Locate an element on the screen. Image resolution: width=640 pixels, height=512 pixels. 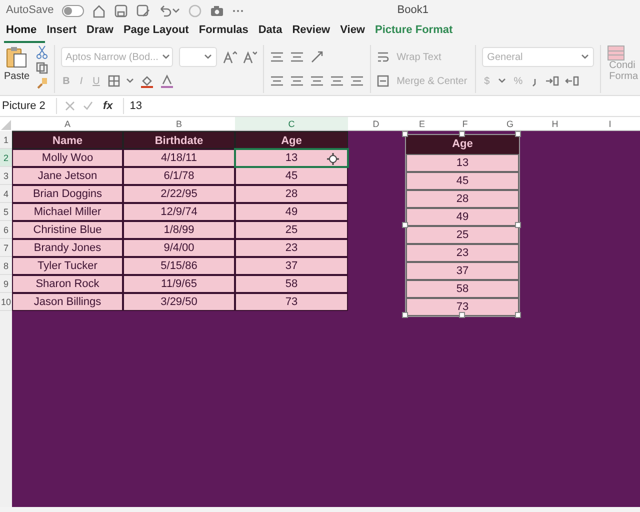
table-cell: 49 is located at coordinates (291, 212).